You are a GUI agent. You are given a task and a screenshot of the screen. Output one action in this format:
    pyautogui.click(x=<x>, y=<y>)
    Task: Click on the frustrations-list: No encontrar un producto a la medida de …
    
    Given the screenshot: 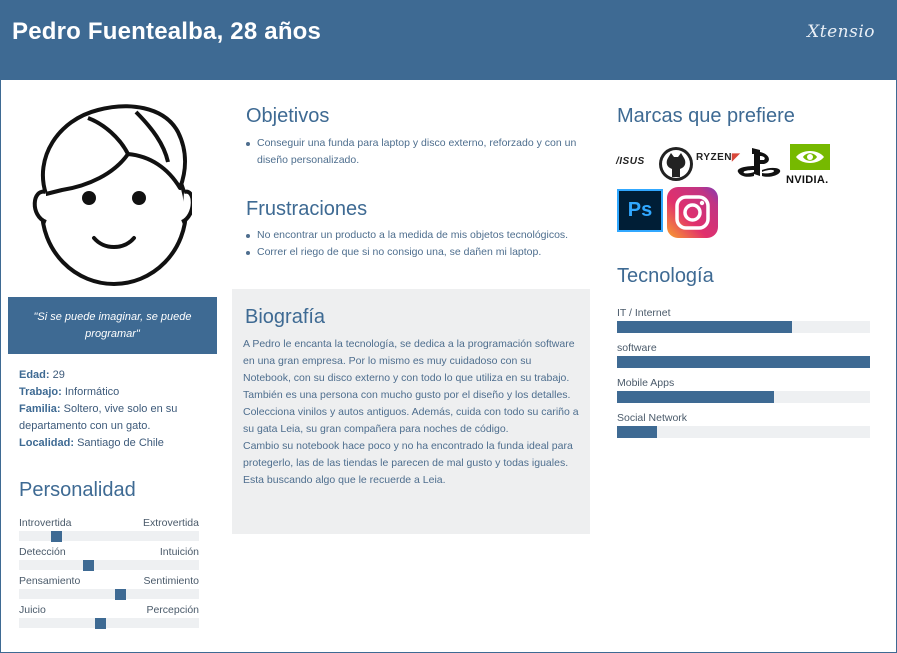 What is the action you would take?
    pyautogui.click(x=416, y=244)
    